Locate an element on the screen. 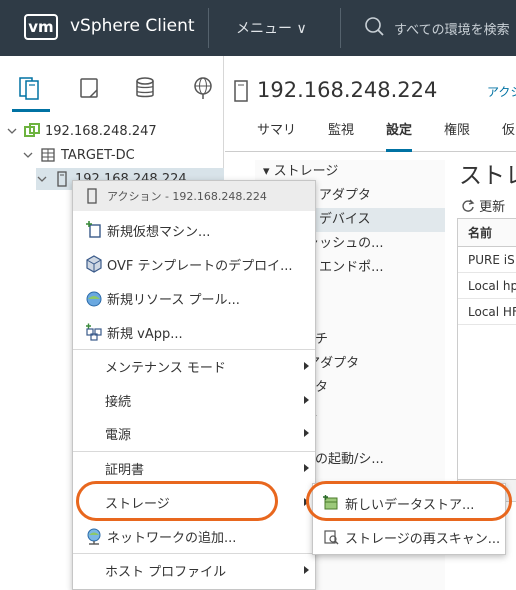  context-menu-header: アクション - 192.168.248.224 is located at coordinates (194, 196).